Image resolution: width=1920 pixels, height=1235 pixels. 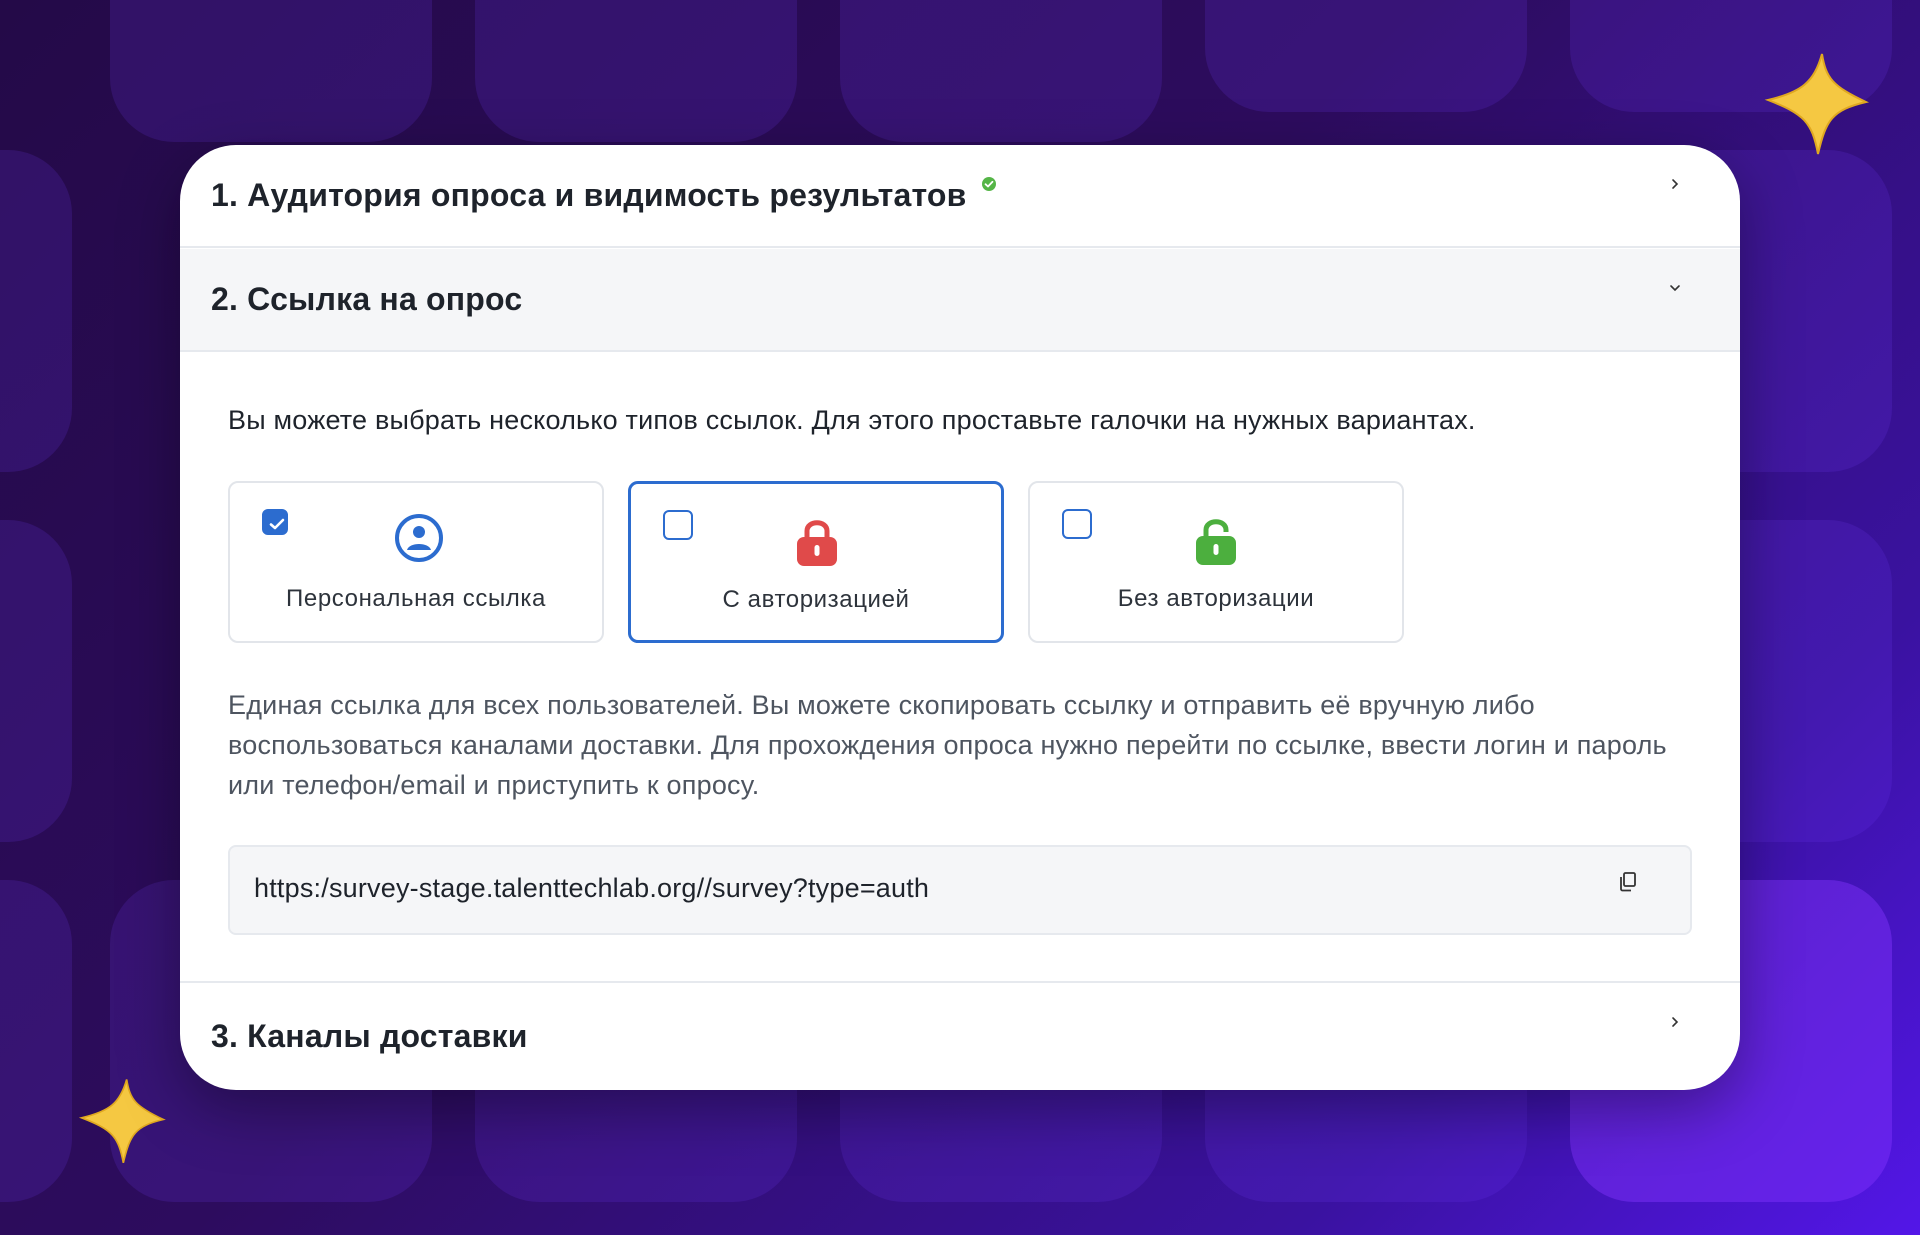 What do you see at coordinates (817, 543) in the screenshot?
I see `lock-icon` at bounding box center [817, 543].